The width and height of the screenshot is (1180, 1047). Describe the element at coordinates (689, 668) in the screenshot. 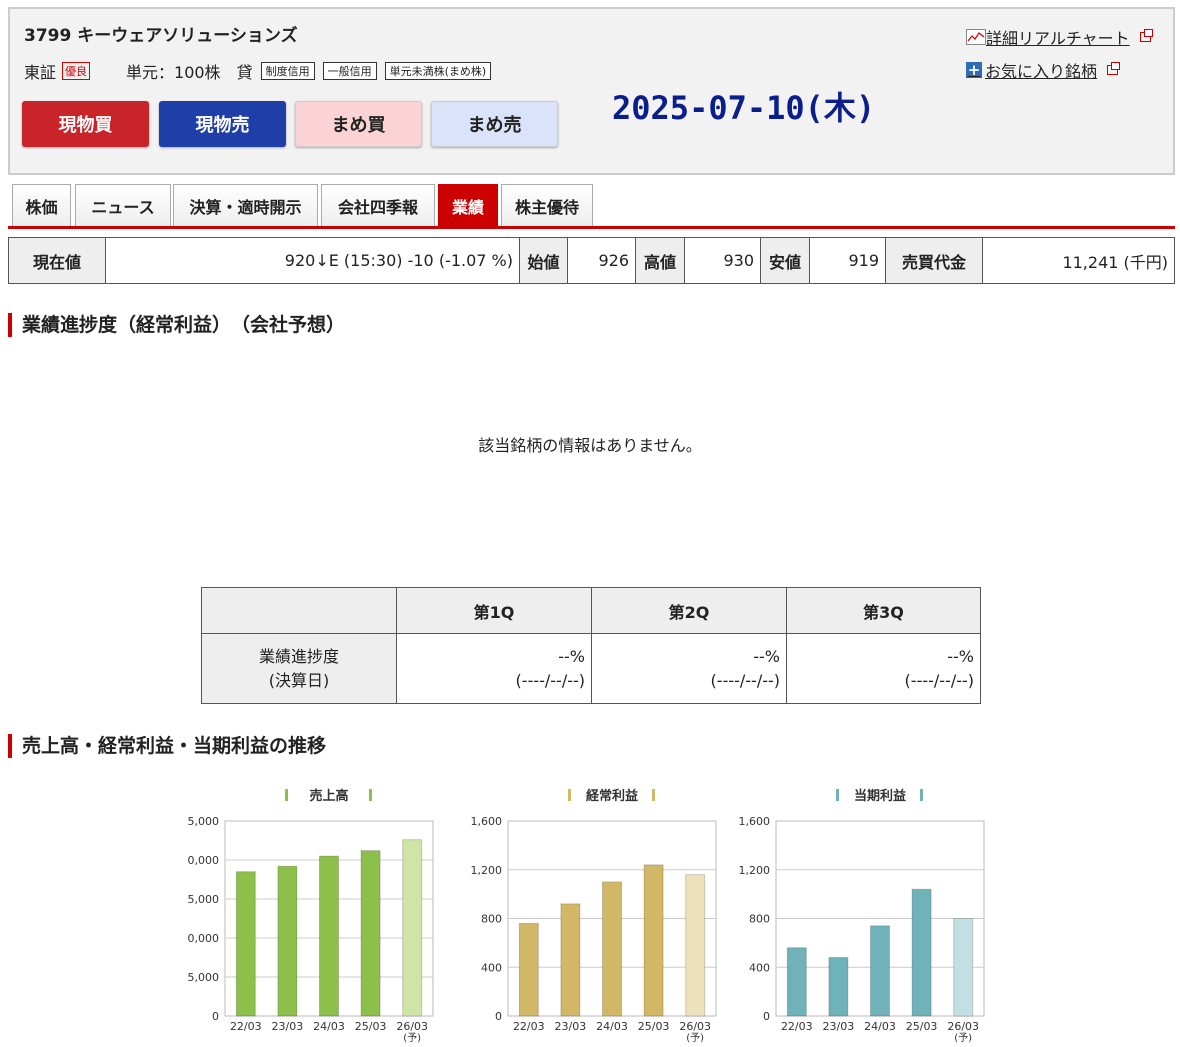

I see `progress-cell-q2: --% (----/--/--)` at that location.